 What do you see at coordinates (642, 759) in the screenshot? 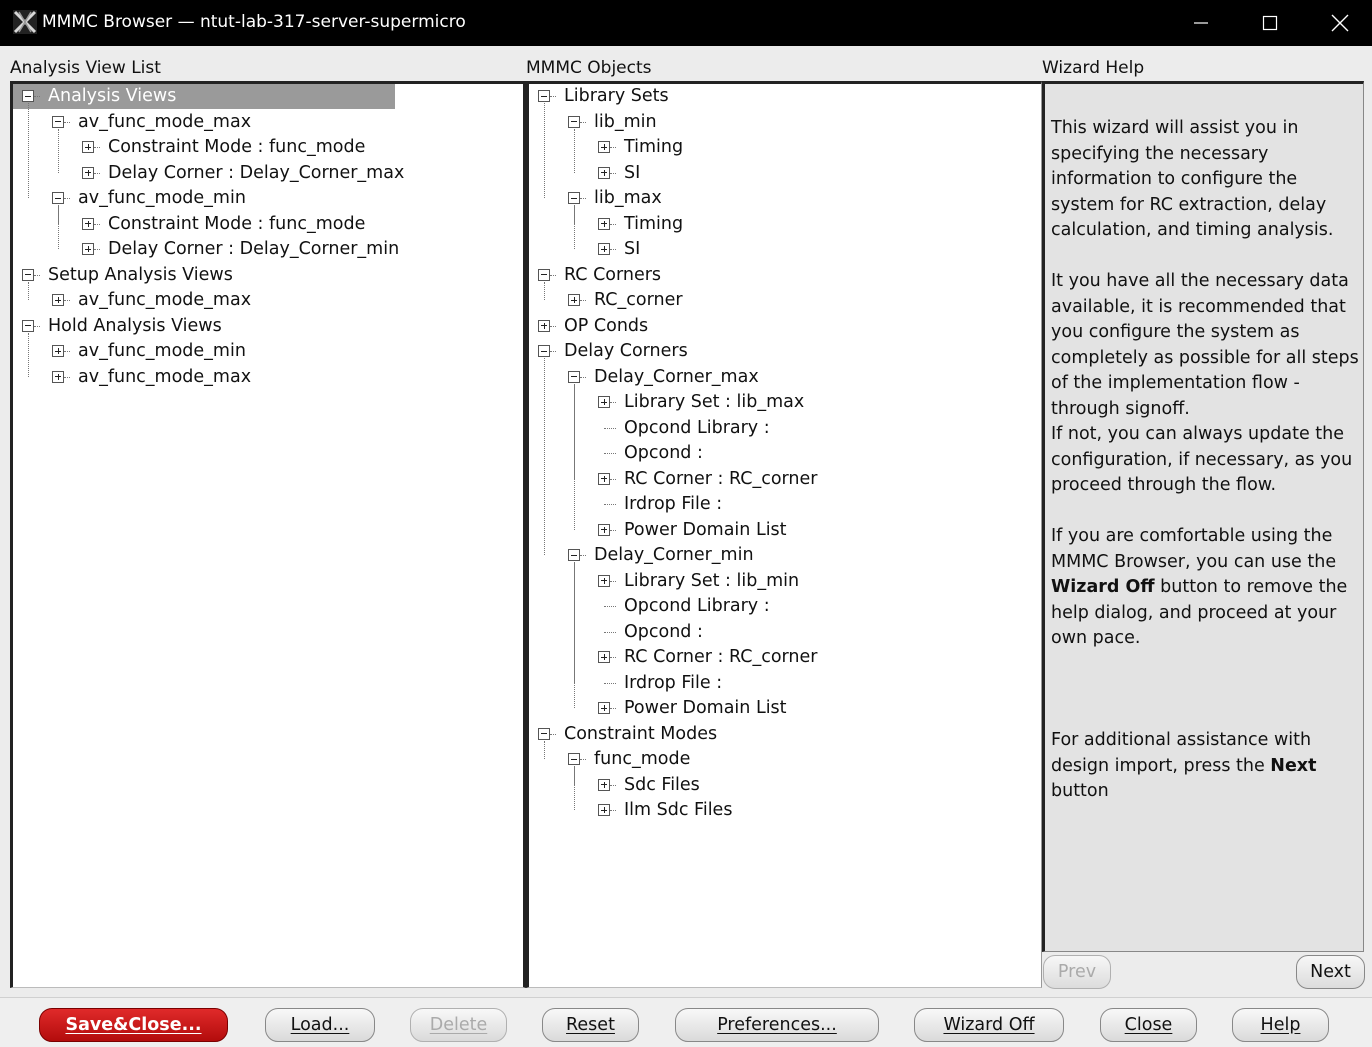
I see `tree-node-label: func_mode` at bounding box center [642, 759].